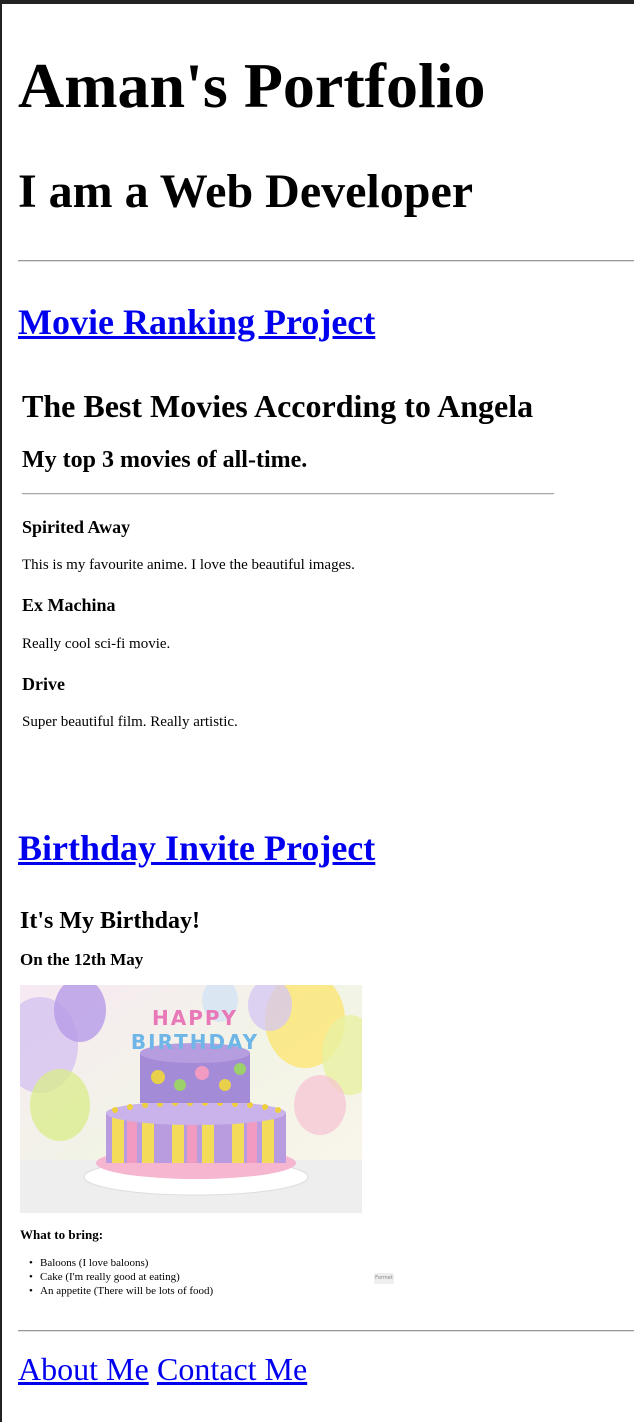 This screenshot has height=1422, width=634. I want to click on movie-description: Super beautiful film. Really artistic., so click(130, 722).